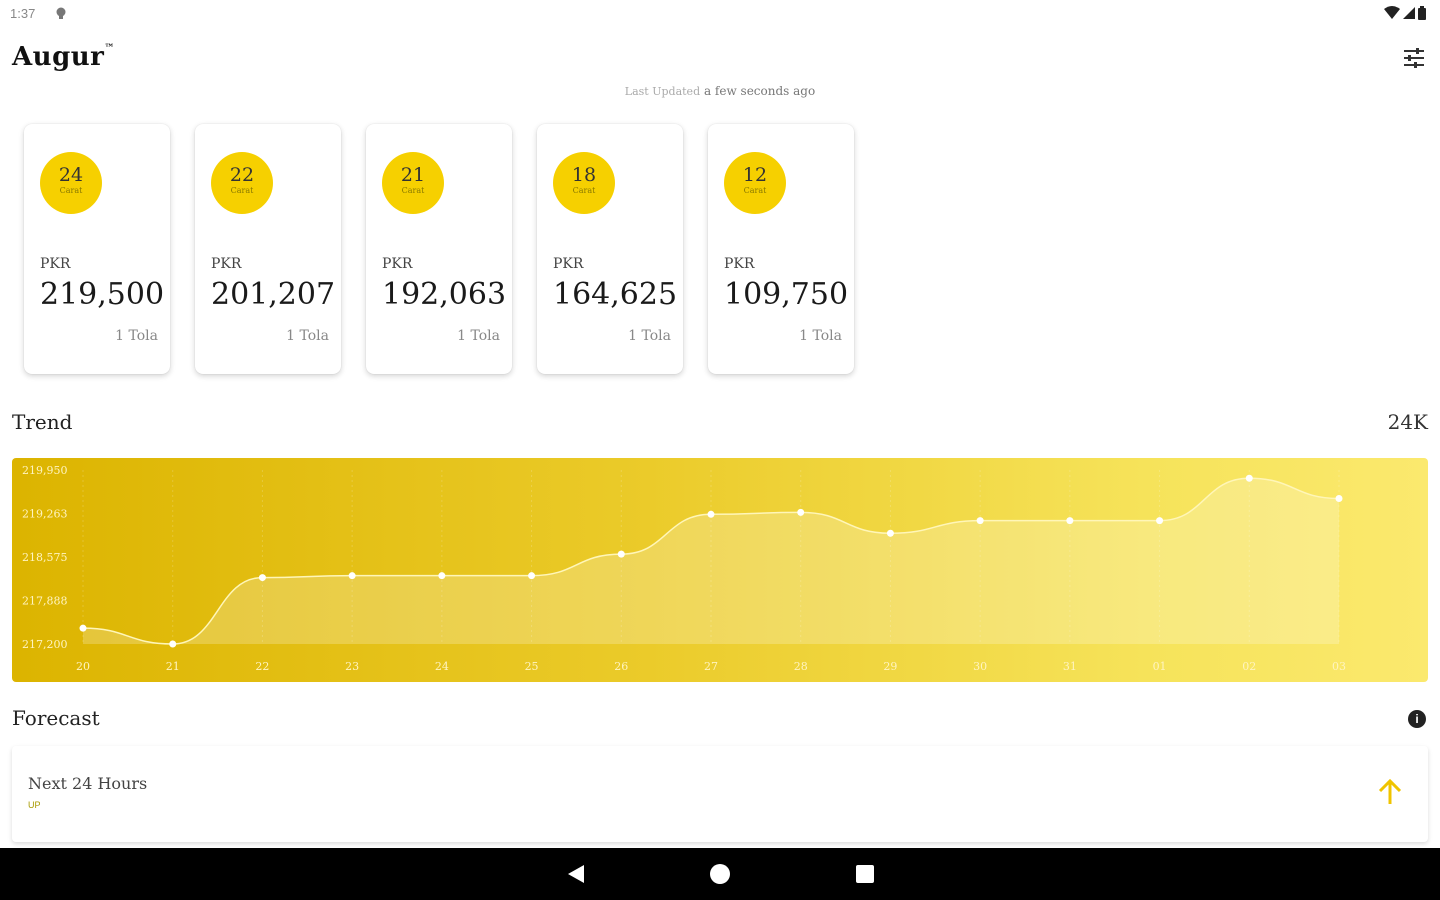  Describe the element at coordinates (621, 666) in the screenshot. I see `x-tick-label: 26` at that location.